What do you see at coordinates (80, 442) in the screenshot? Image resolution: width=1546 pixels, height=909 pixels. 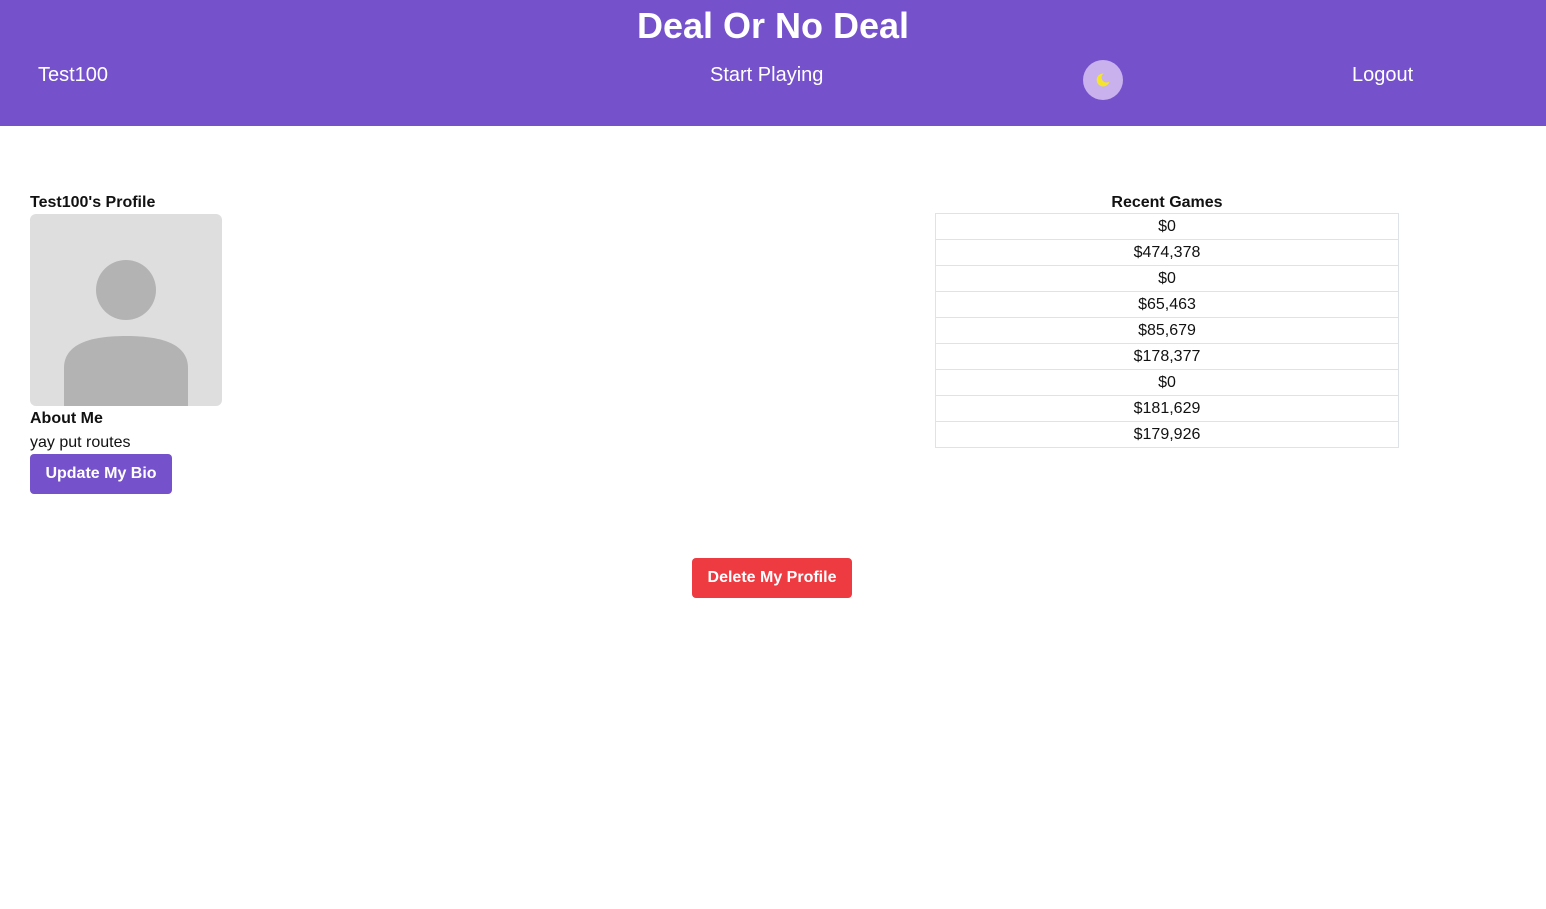 I see `about-me-text: yay put routes` at bounding box center [80, 442].